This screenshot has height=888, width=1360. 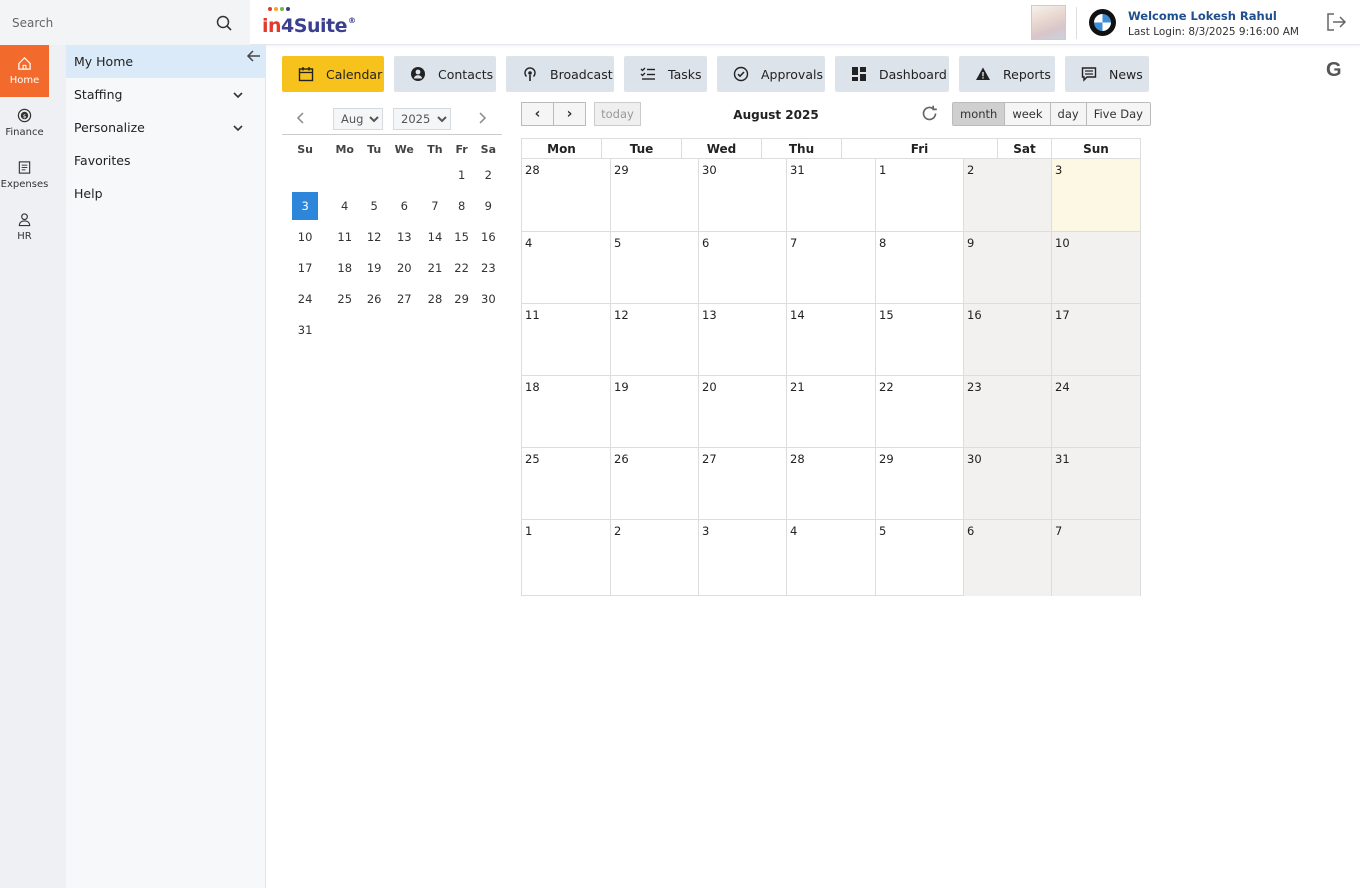 I want to click on welcome-text: Welcome Lokesh Rahul, so click(x=1202, y=16).